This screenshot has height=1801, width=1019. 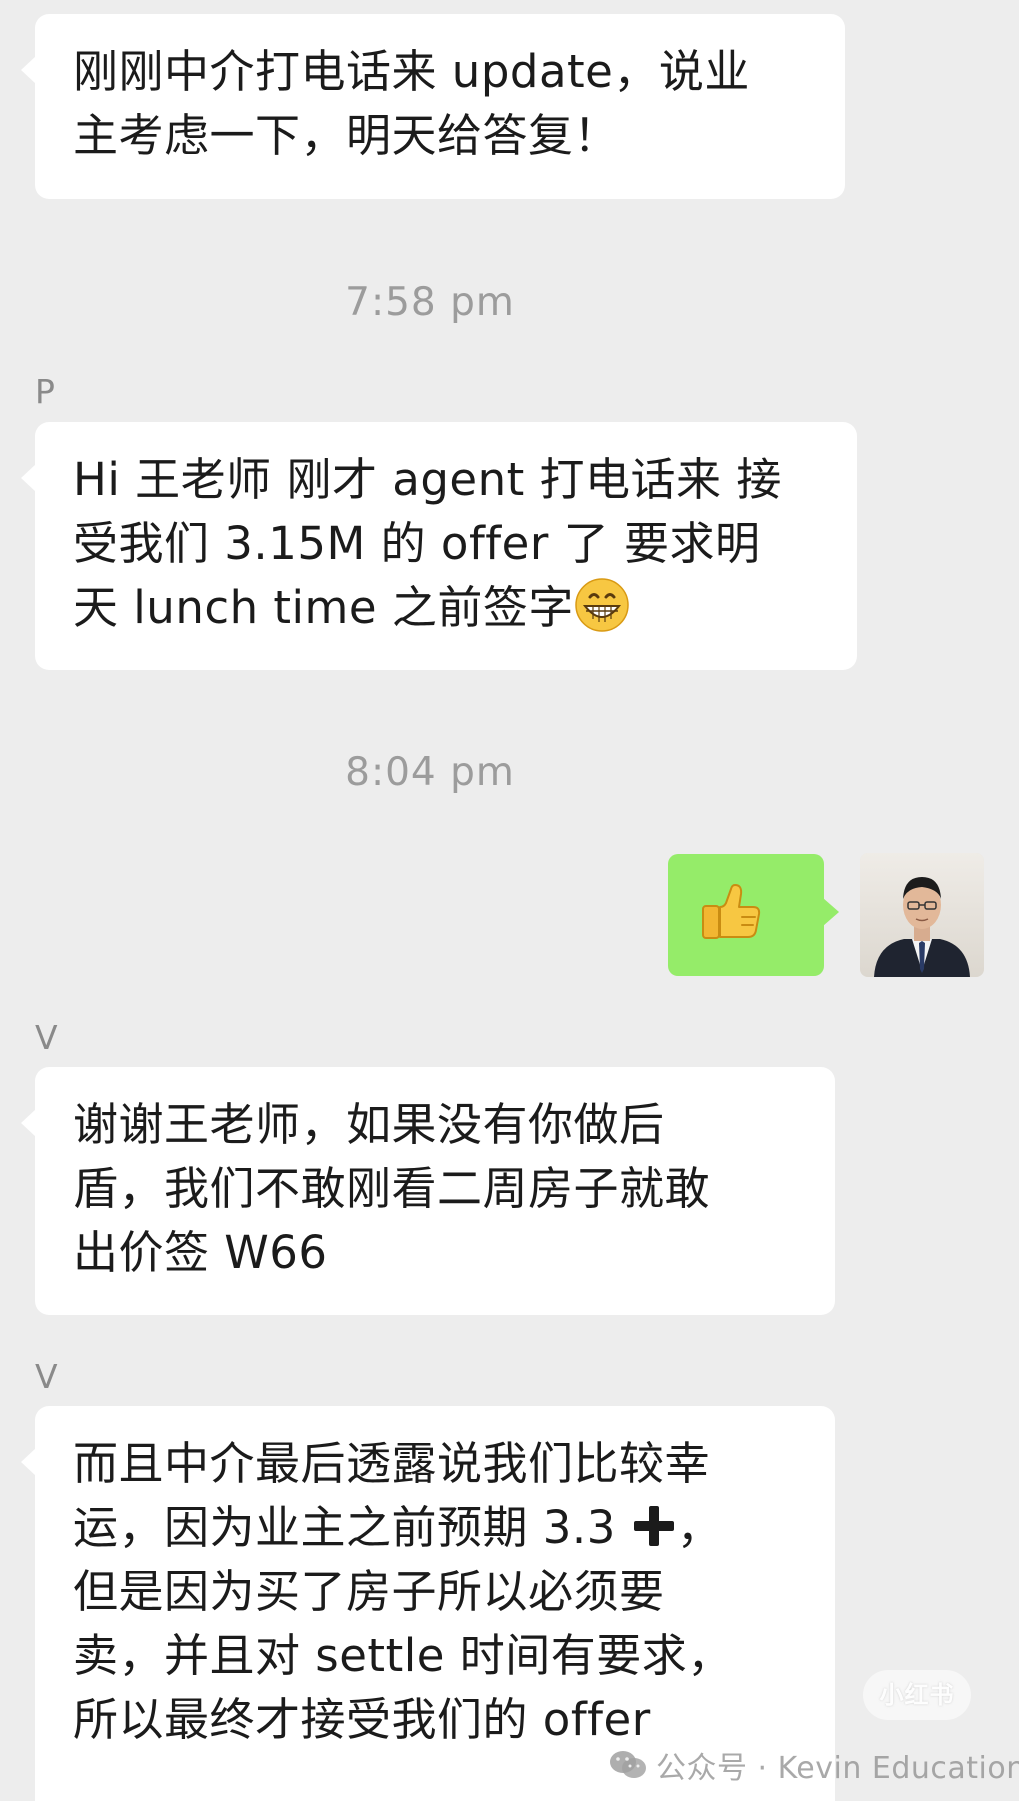 What do you see at coordinates (411, 71) in the screenshot?
I see `message-text-line: 刚刚中介打电话来 update，说业` at bounding box center [411, 71].